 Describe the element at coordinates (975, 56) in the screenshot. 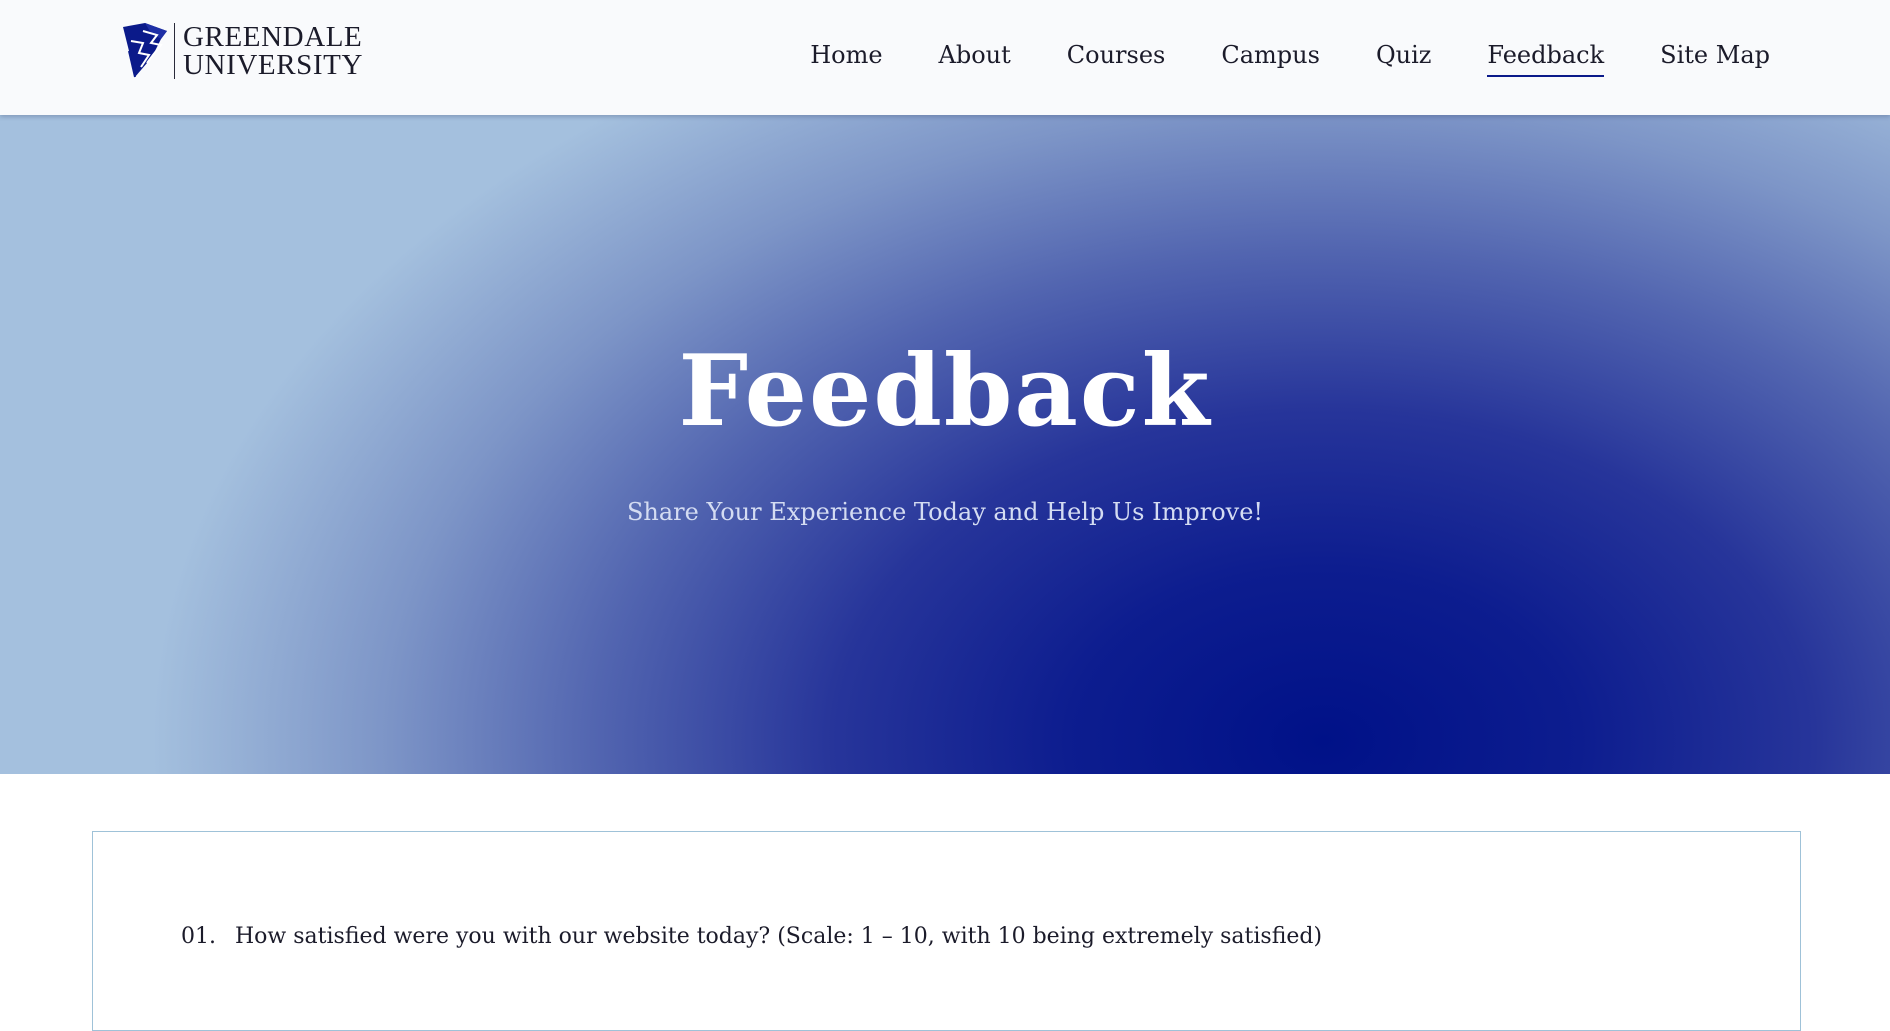

I see `nav-item-about: About` at that location.